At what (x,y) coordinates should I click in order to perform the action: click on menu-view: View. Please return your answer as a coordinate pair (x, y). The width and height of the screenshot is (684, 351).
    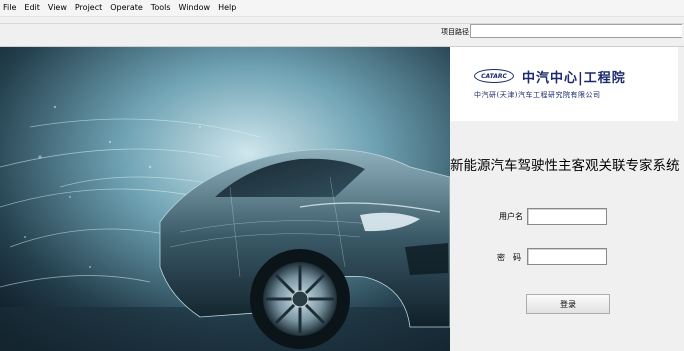
    Looking at the image, I should click on (57, 8).